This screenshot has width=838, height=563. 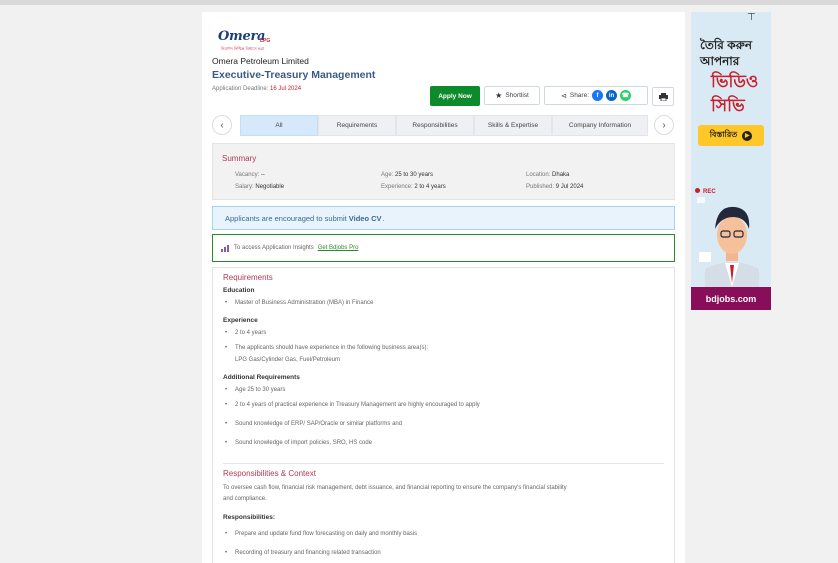 I want to click on insights-chart-icon, so click(x=225, y=248).